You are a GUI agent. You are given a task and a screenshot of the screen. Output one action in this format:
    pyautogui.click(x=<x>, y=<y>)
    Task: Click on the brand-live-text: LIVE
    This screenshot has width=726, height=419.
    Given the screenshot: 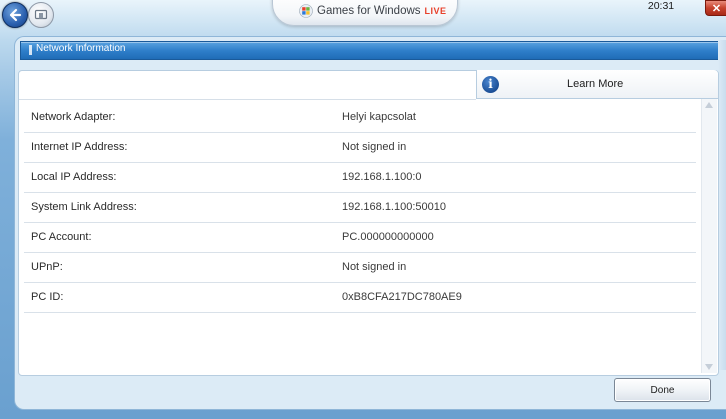 What is the action you would take?
    pyautogui.click(x=435, y=11)
    